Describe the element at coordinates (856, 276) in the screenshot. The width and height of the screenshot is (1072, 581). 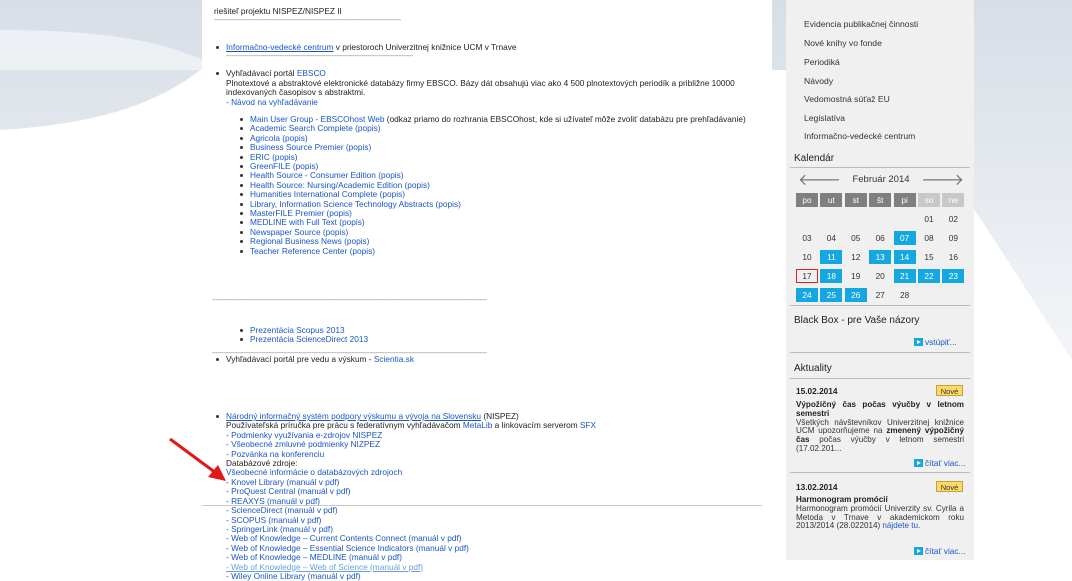
I see `calendar-day: 19` at that location.